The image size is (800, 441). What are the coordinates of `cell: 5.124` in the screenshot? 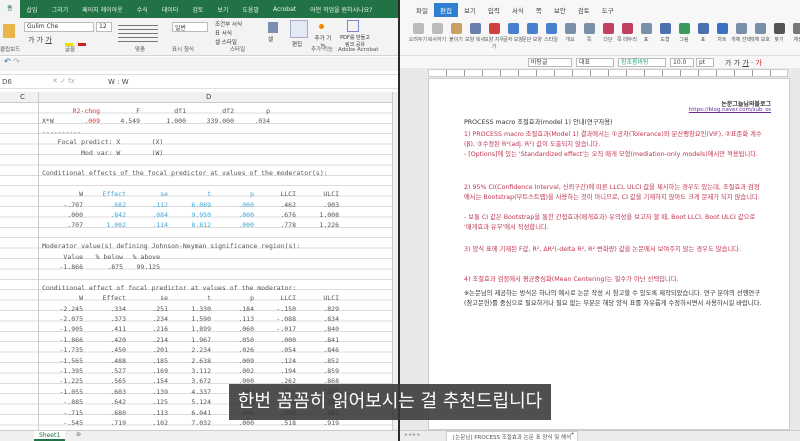 It's located at (191, 402).